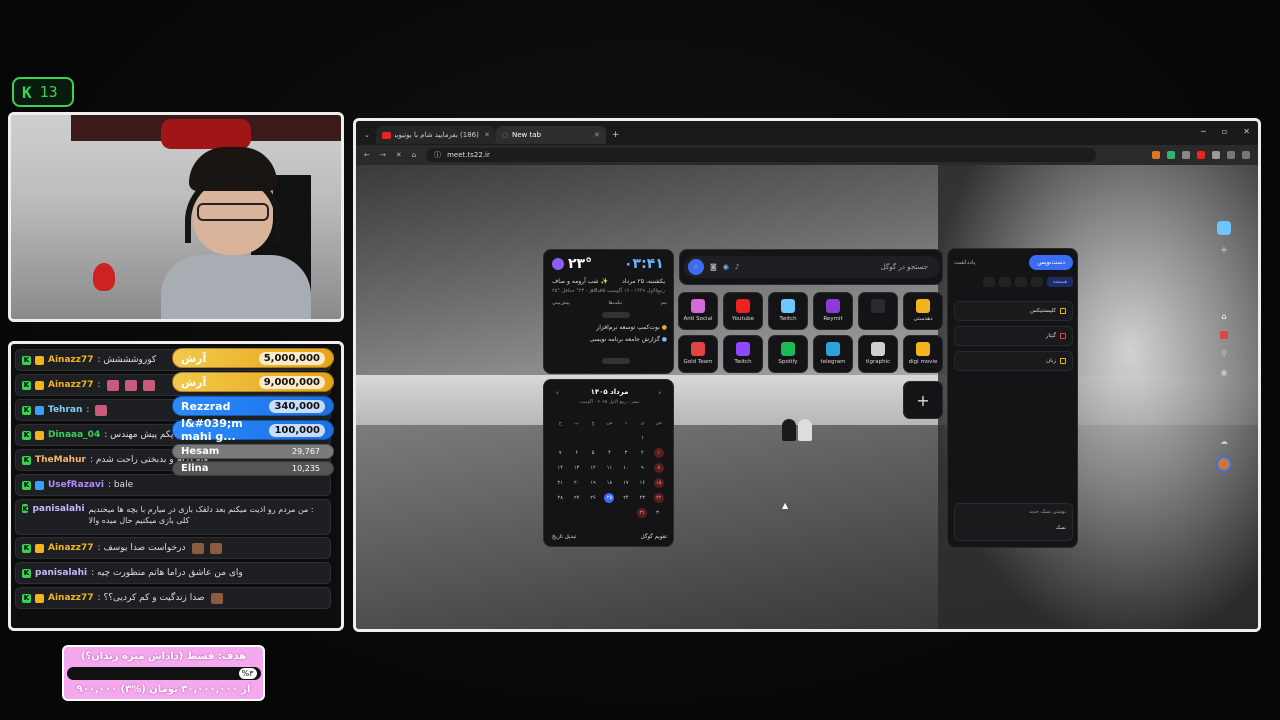  What do you see at coordinates (642, 498) in the screenshot?
I see `calendar-day: ۲۳` at bounding box center [642, 498].